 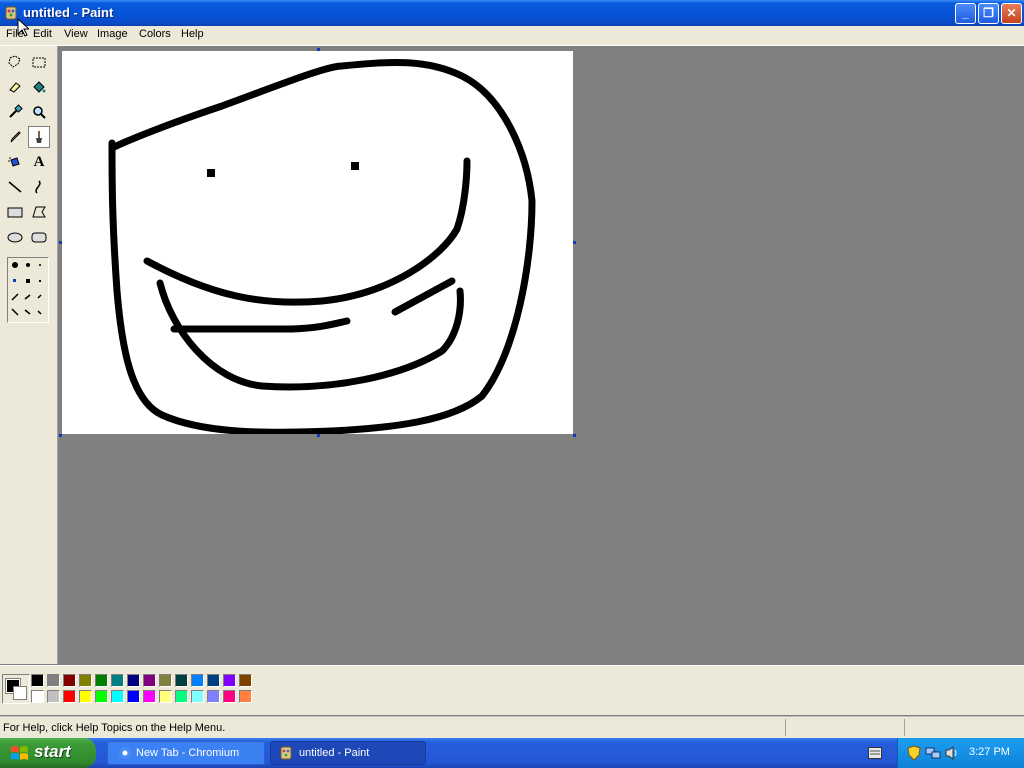 I want to click on magnifier-tool, so click(x=39, y=112).